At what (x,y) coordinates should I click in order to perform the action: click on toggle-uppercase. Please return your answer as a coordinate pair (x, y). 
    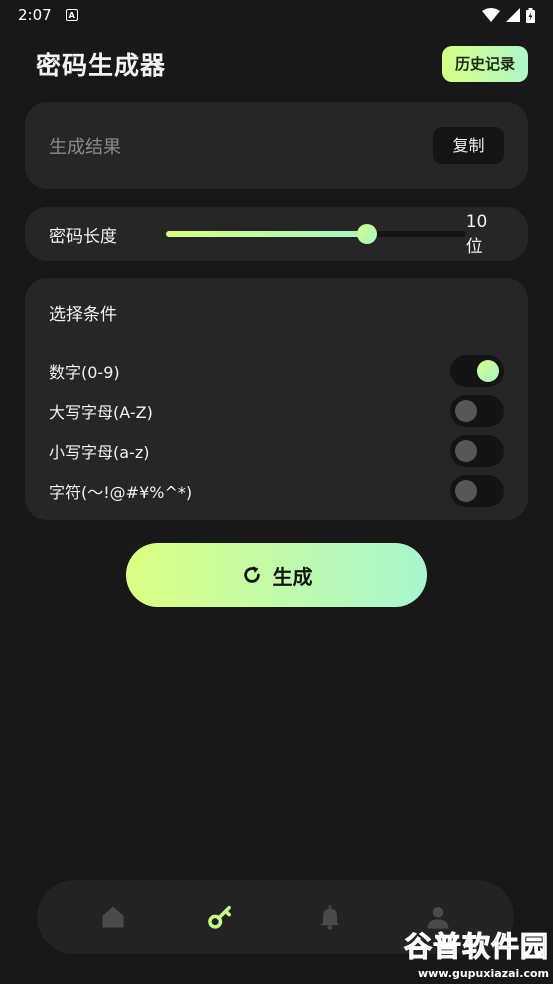
    Looking at the image, I should click on (477, 411).